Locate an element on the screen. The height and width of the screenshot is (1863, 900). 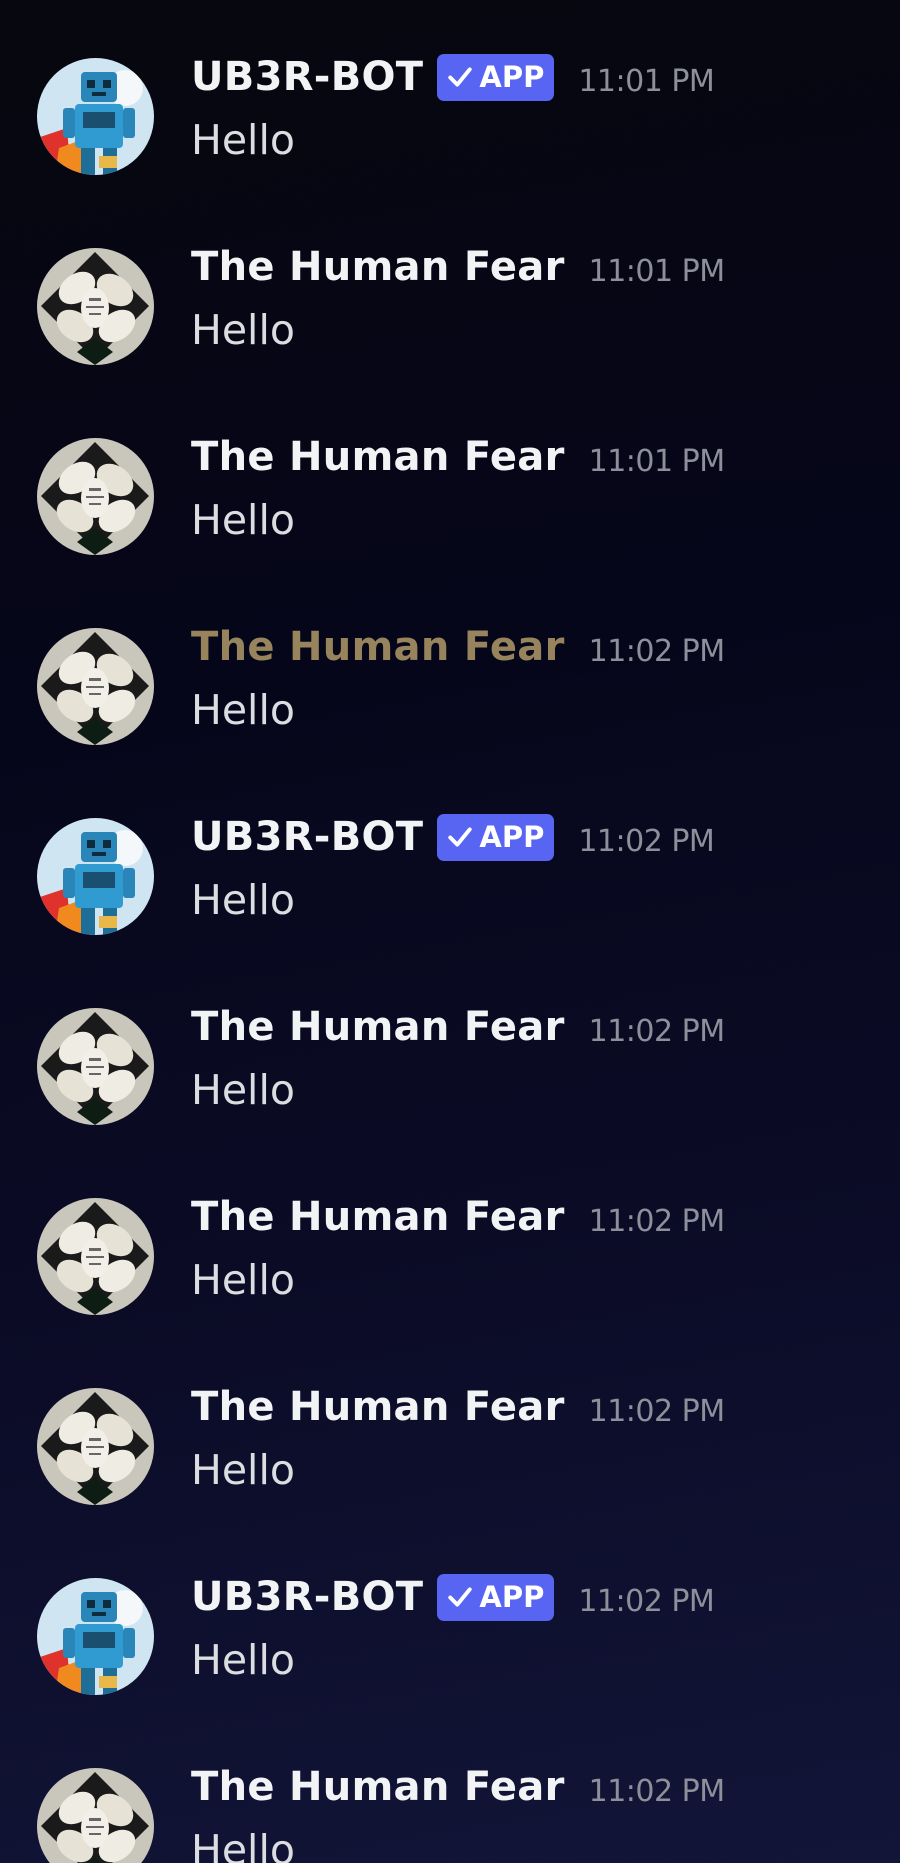
message-header: UB3R-BOT APP 11:01 PM is located at coordinates (453, 77).